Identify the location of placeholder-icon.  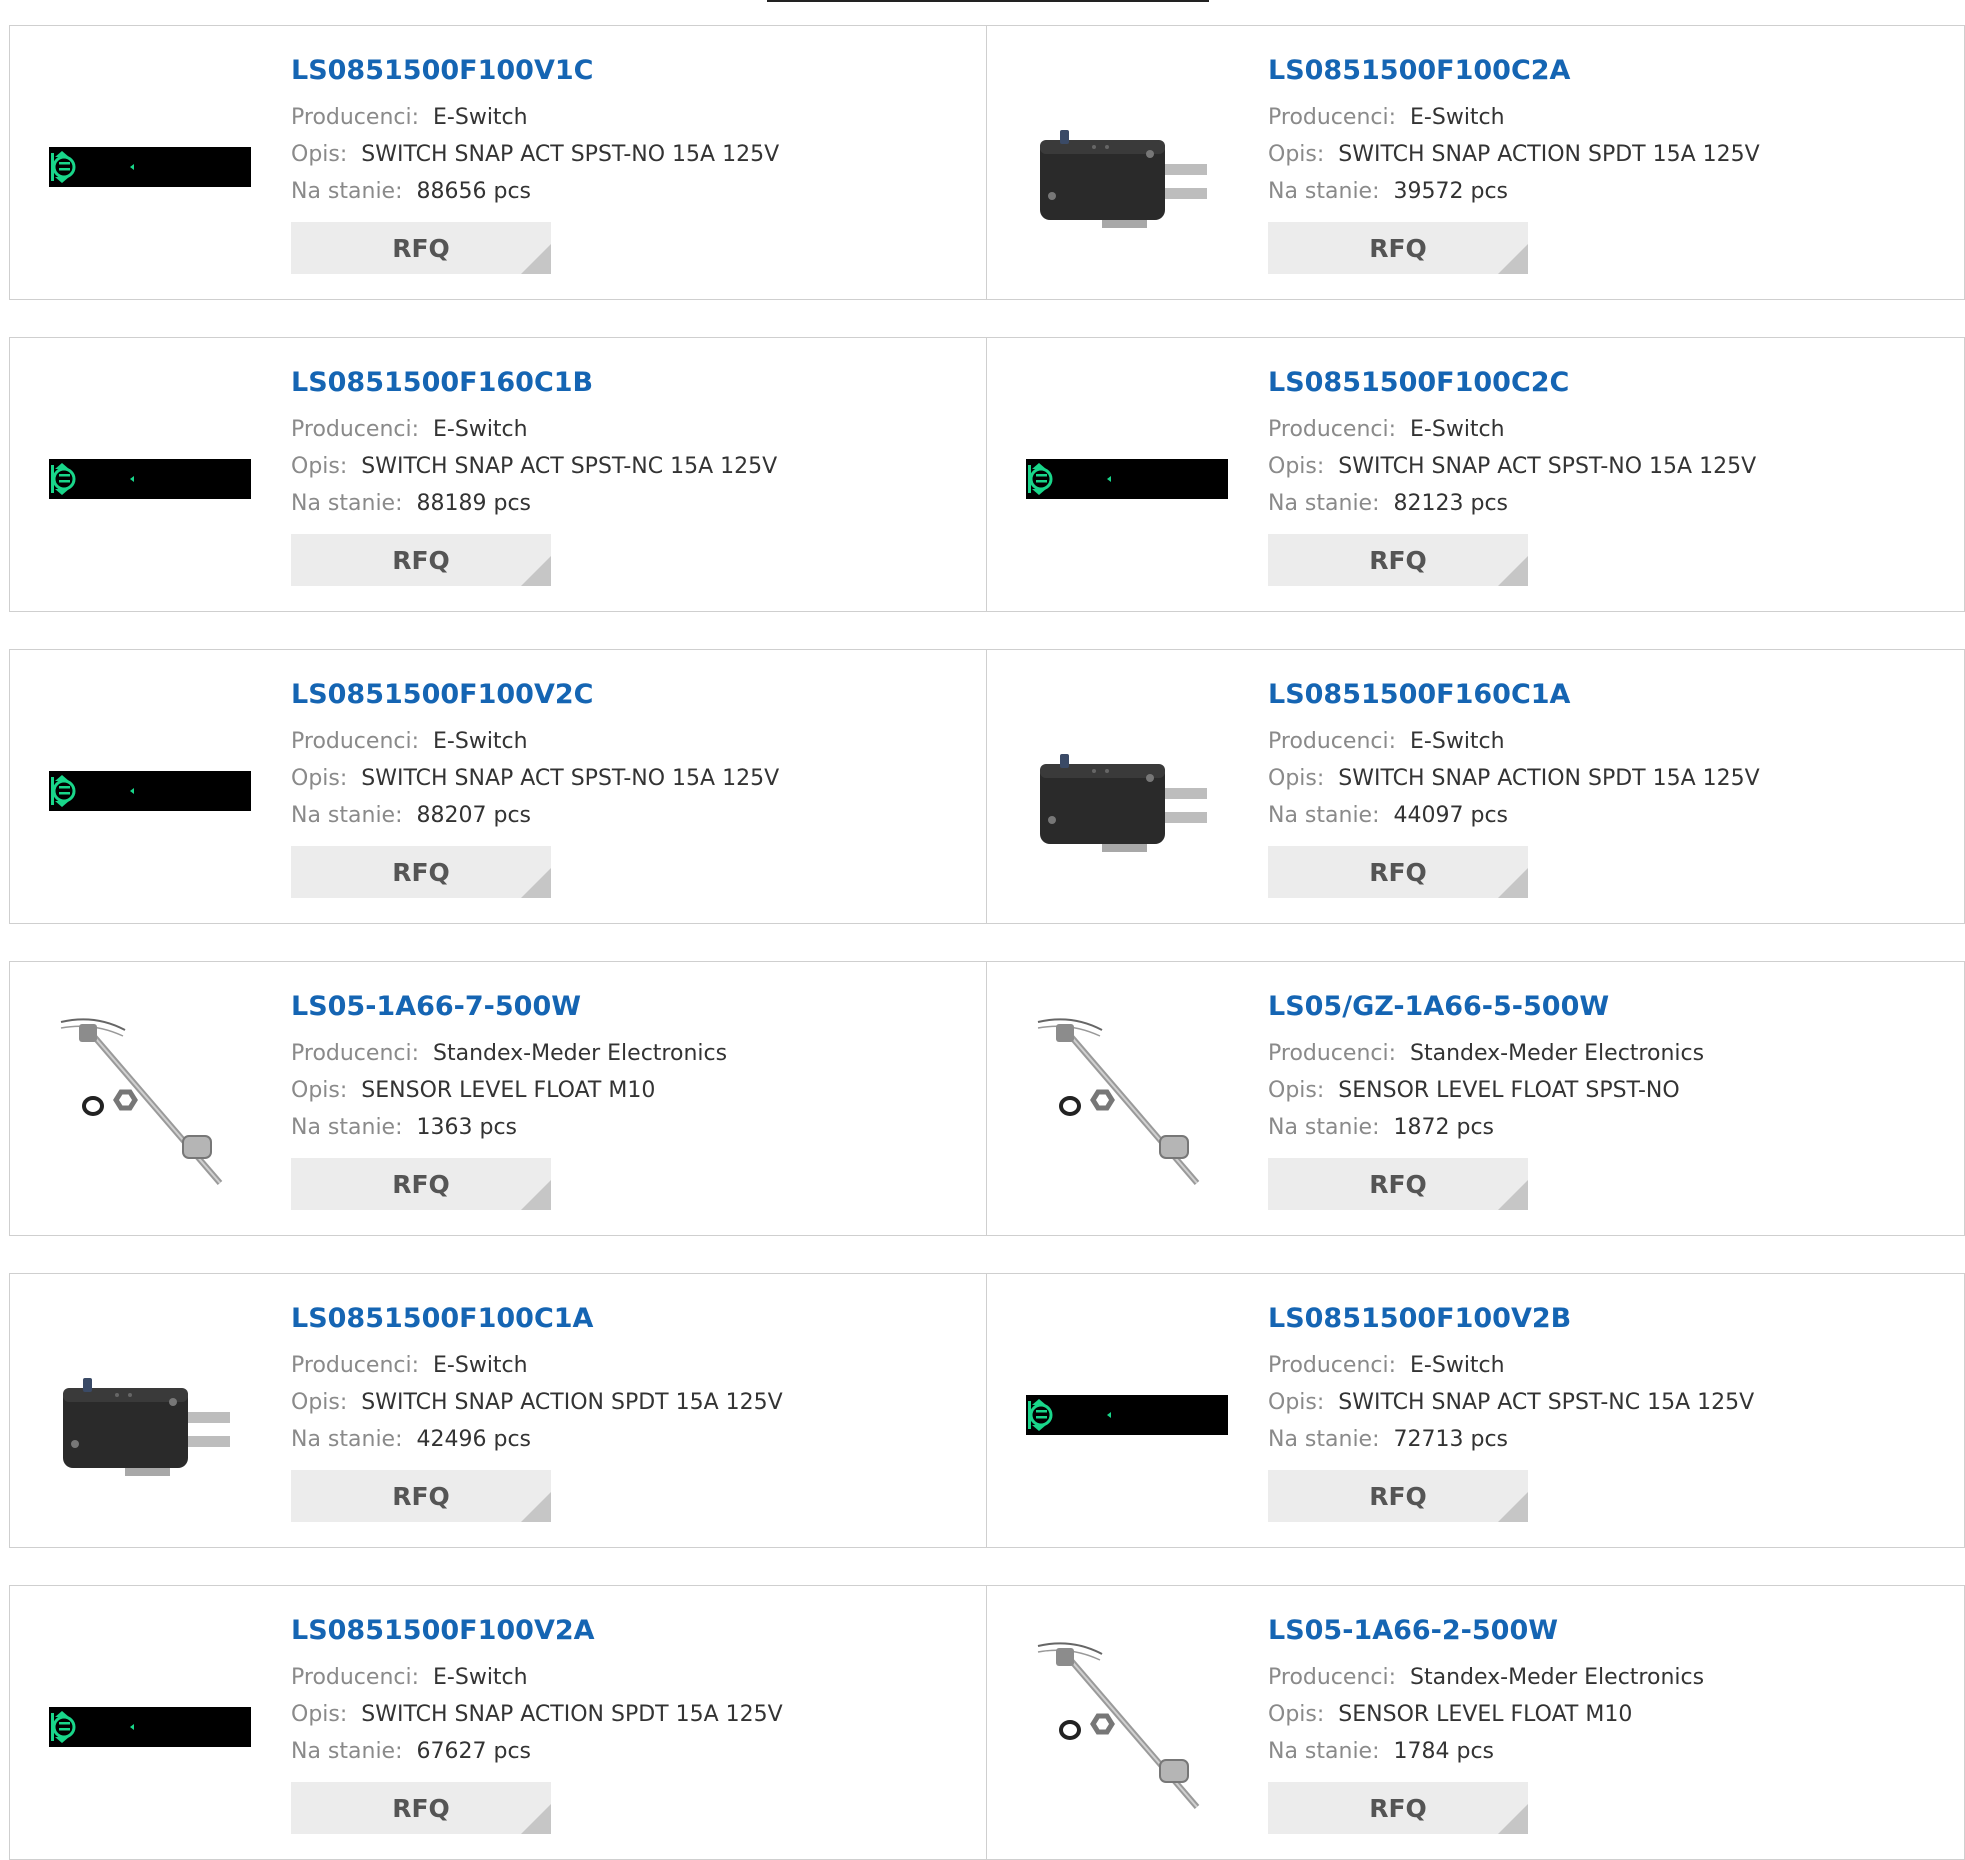
(150, 791).